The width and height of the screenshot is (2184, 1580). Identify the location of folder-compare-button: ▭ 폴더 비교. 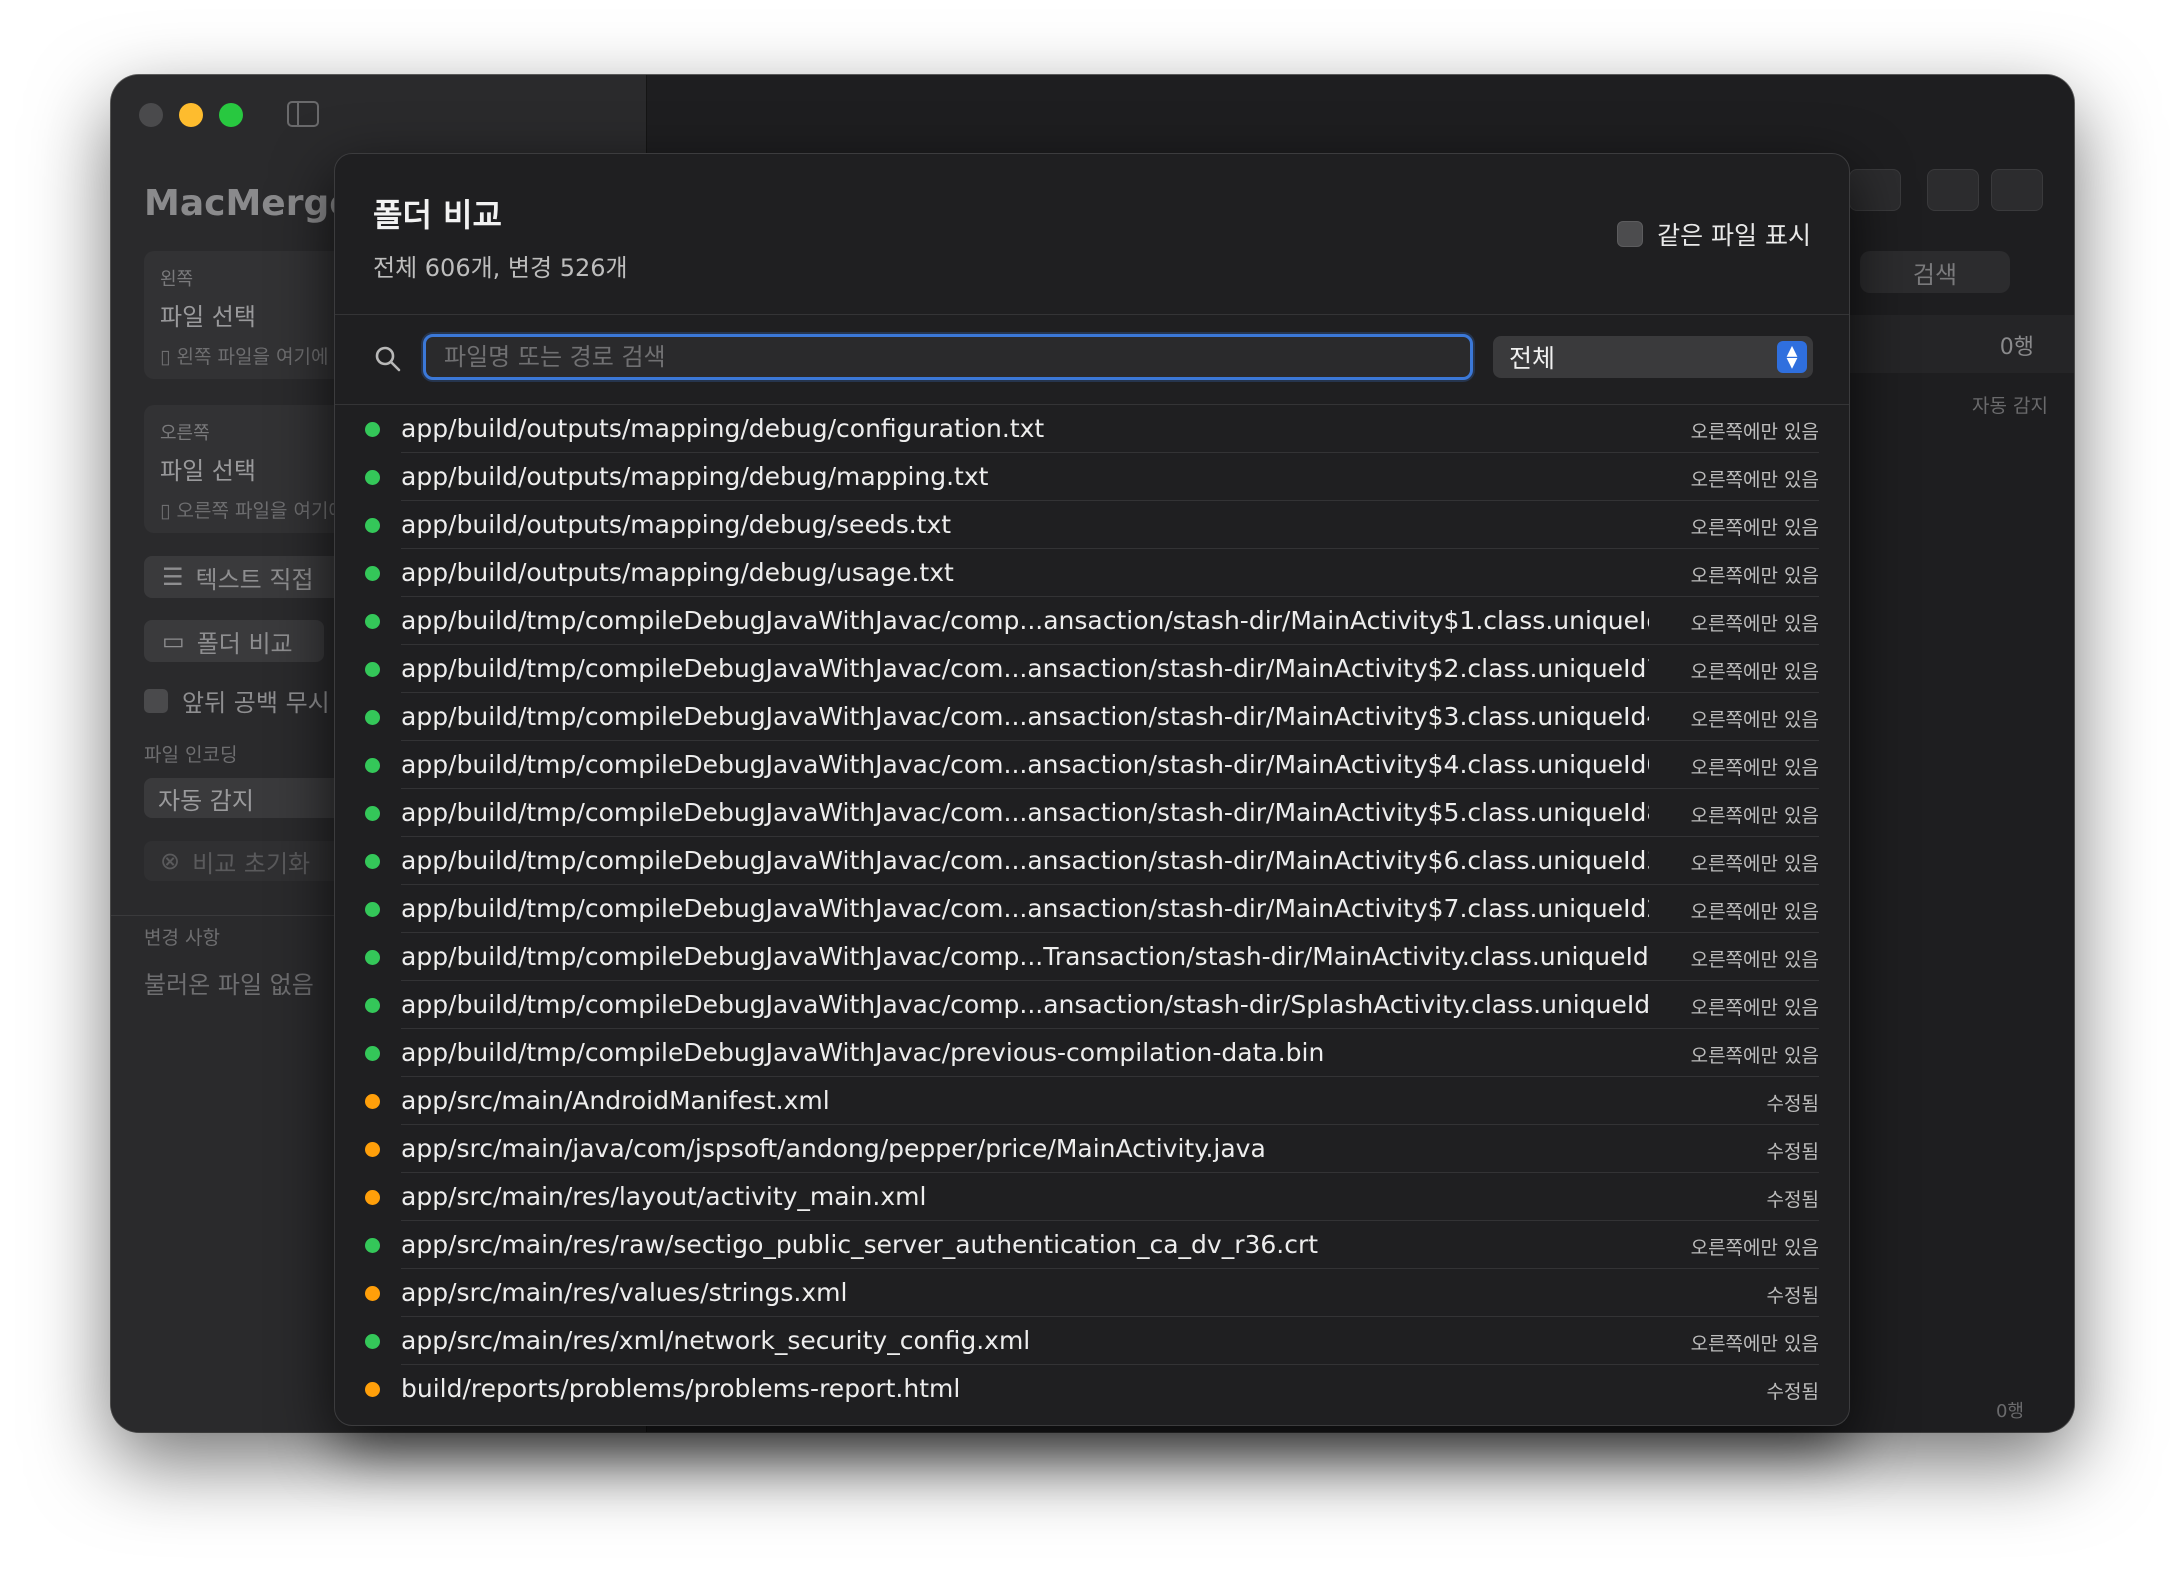
(234, 641).